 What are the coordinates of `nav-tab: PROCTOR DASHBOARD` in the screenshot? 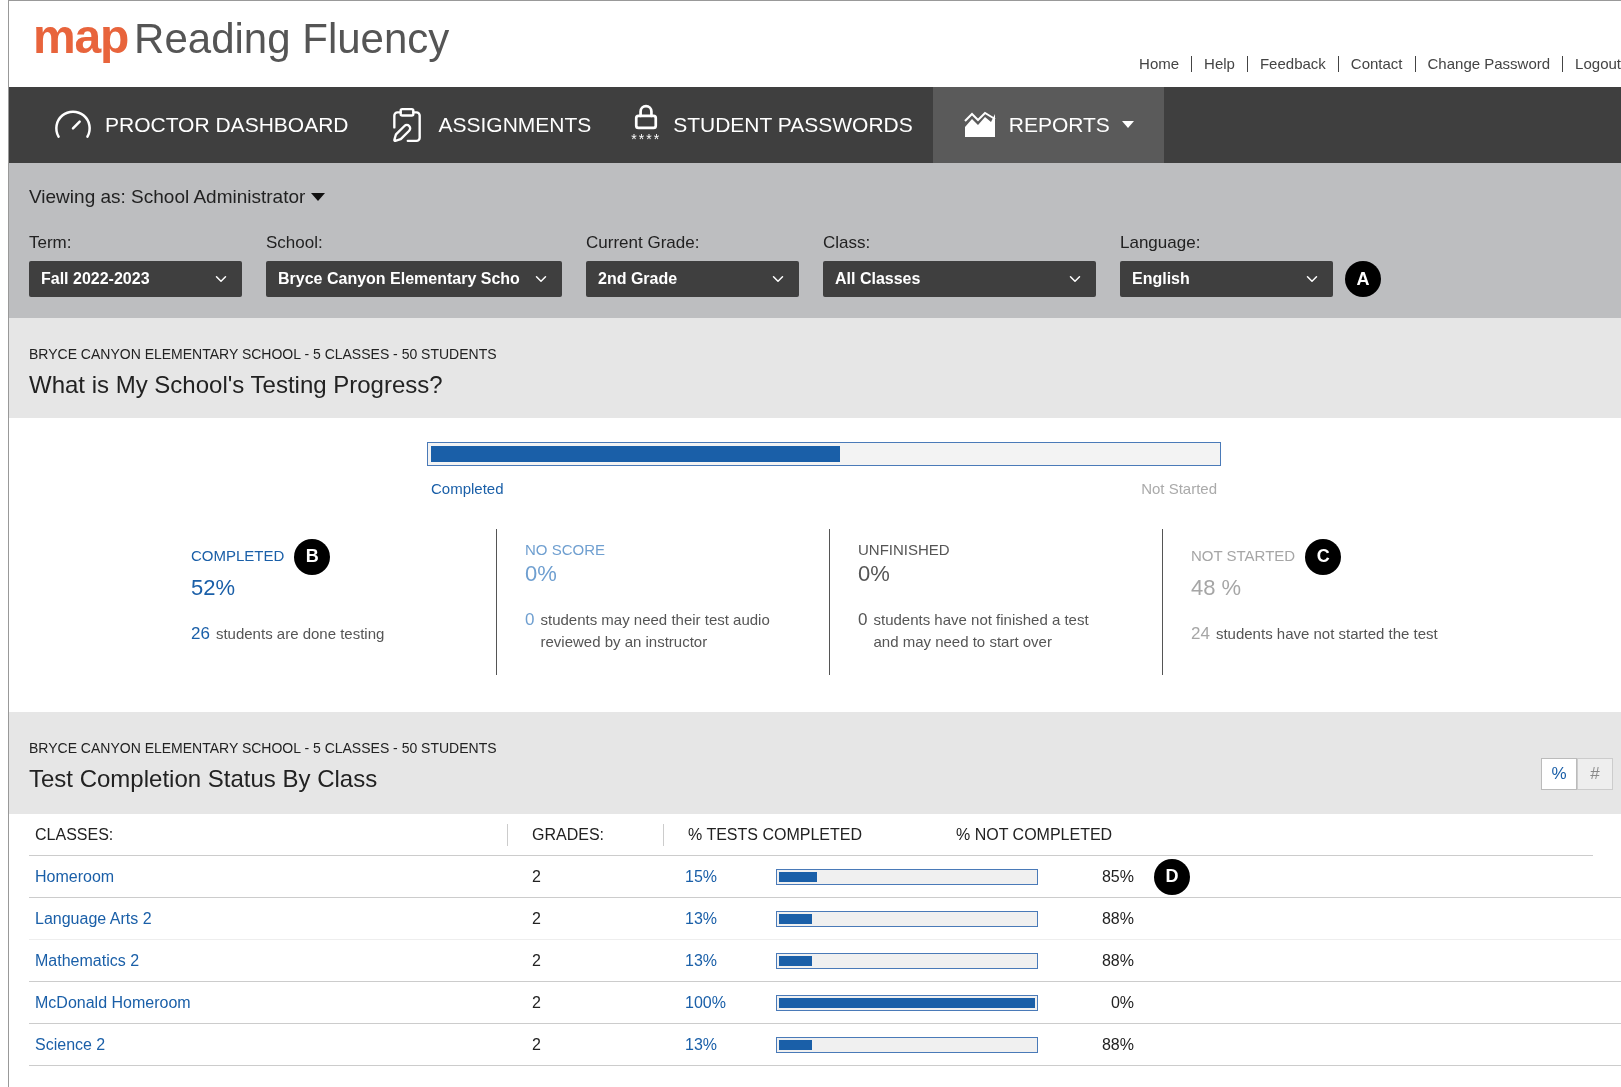 It's located at (201, 125).